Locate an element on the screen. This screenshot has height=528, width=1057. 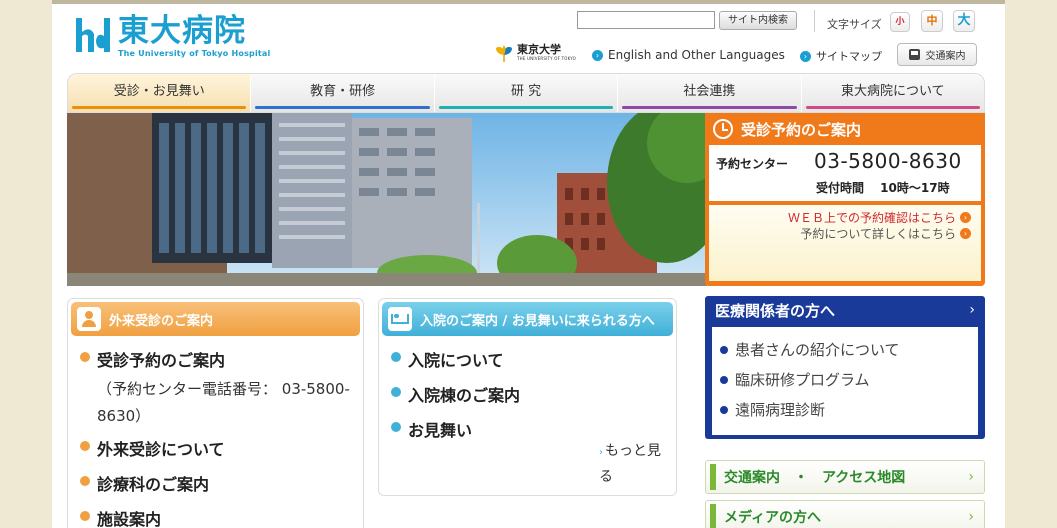
site-search-button: サイト内検索 is located at coordinates (758, 20).